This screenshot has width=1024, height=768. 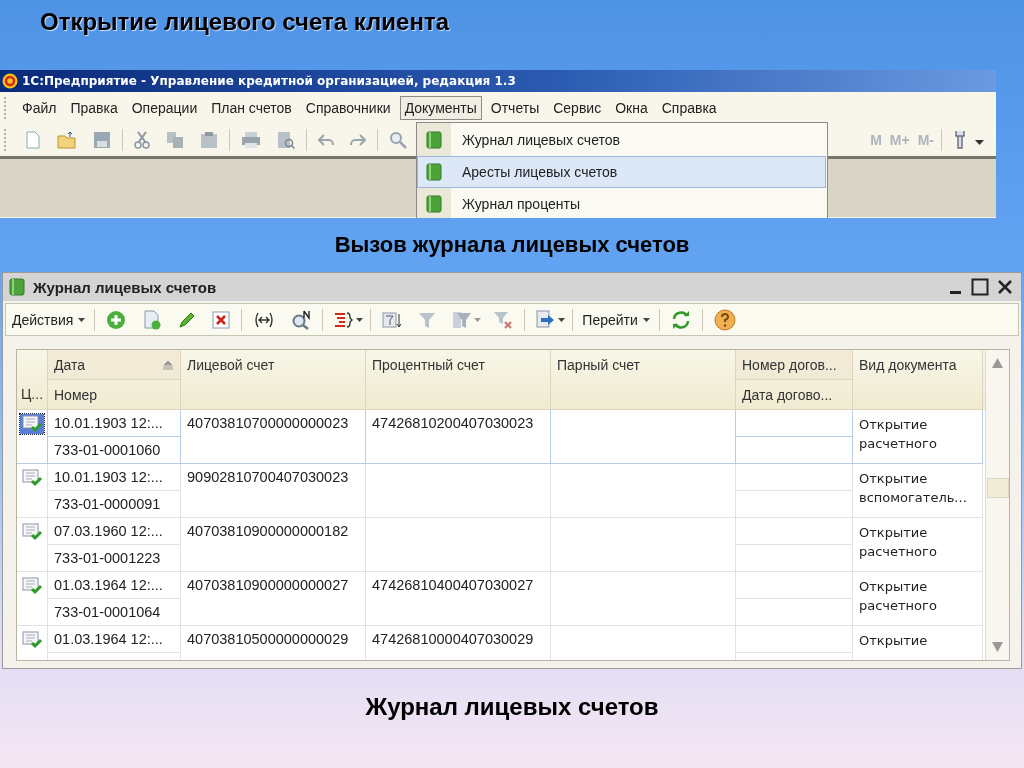 What do you see at coordinates (960, 140) in the screenshot?
I see `wrench-icon` at bounding box center [960, 140].